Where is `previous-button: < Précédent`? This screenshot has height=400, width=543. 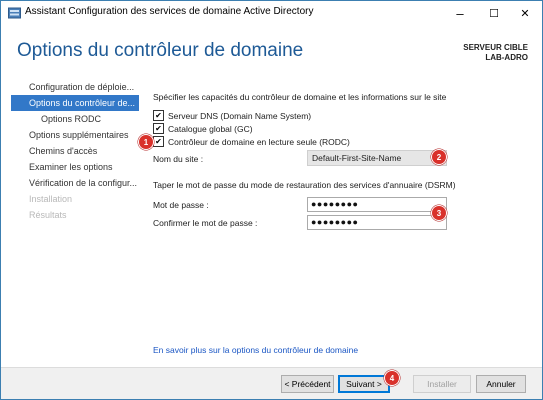 previous-button: < Précédent is located at coordinates (307, 384).